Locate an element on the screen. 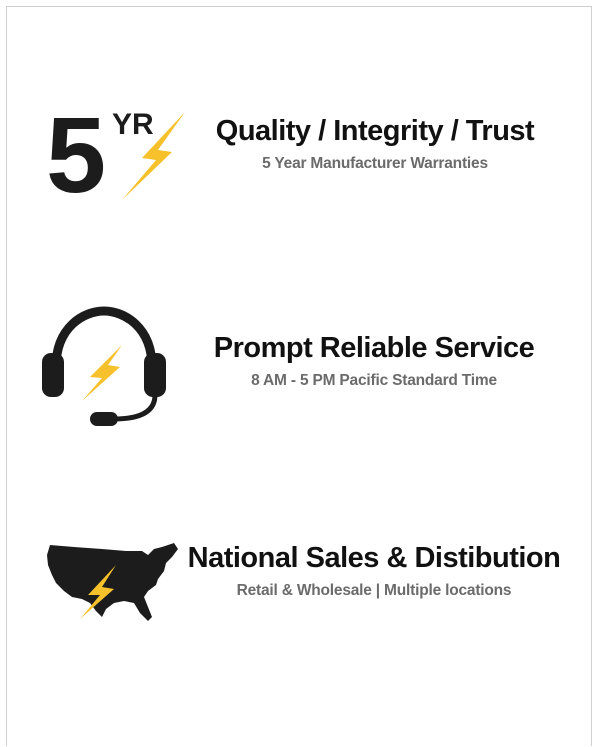  warranty-unit: YR is located at coordinates (133, 124).